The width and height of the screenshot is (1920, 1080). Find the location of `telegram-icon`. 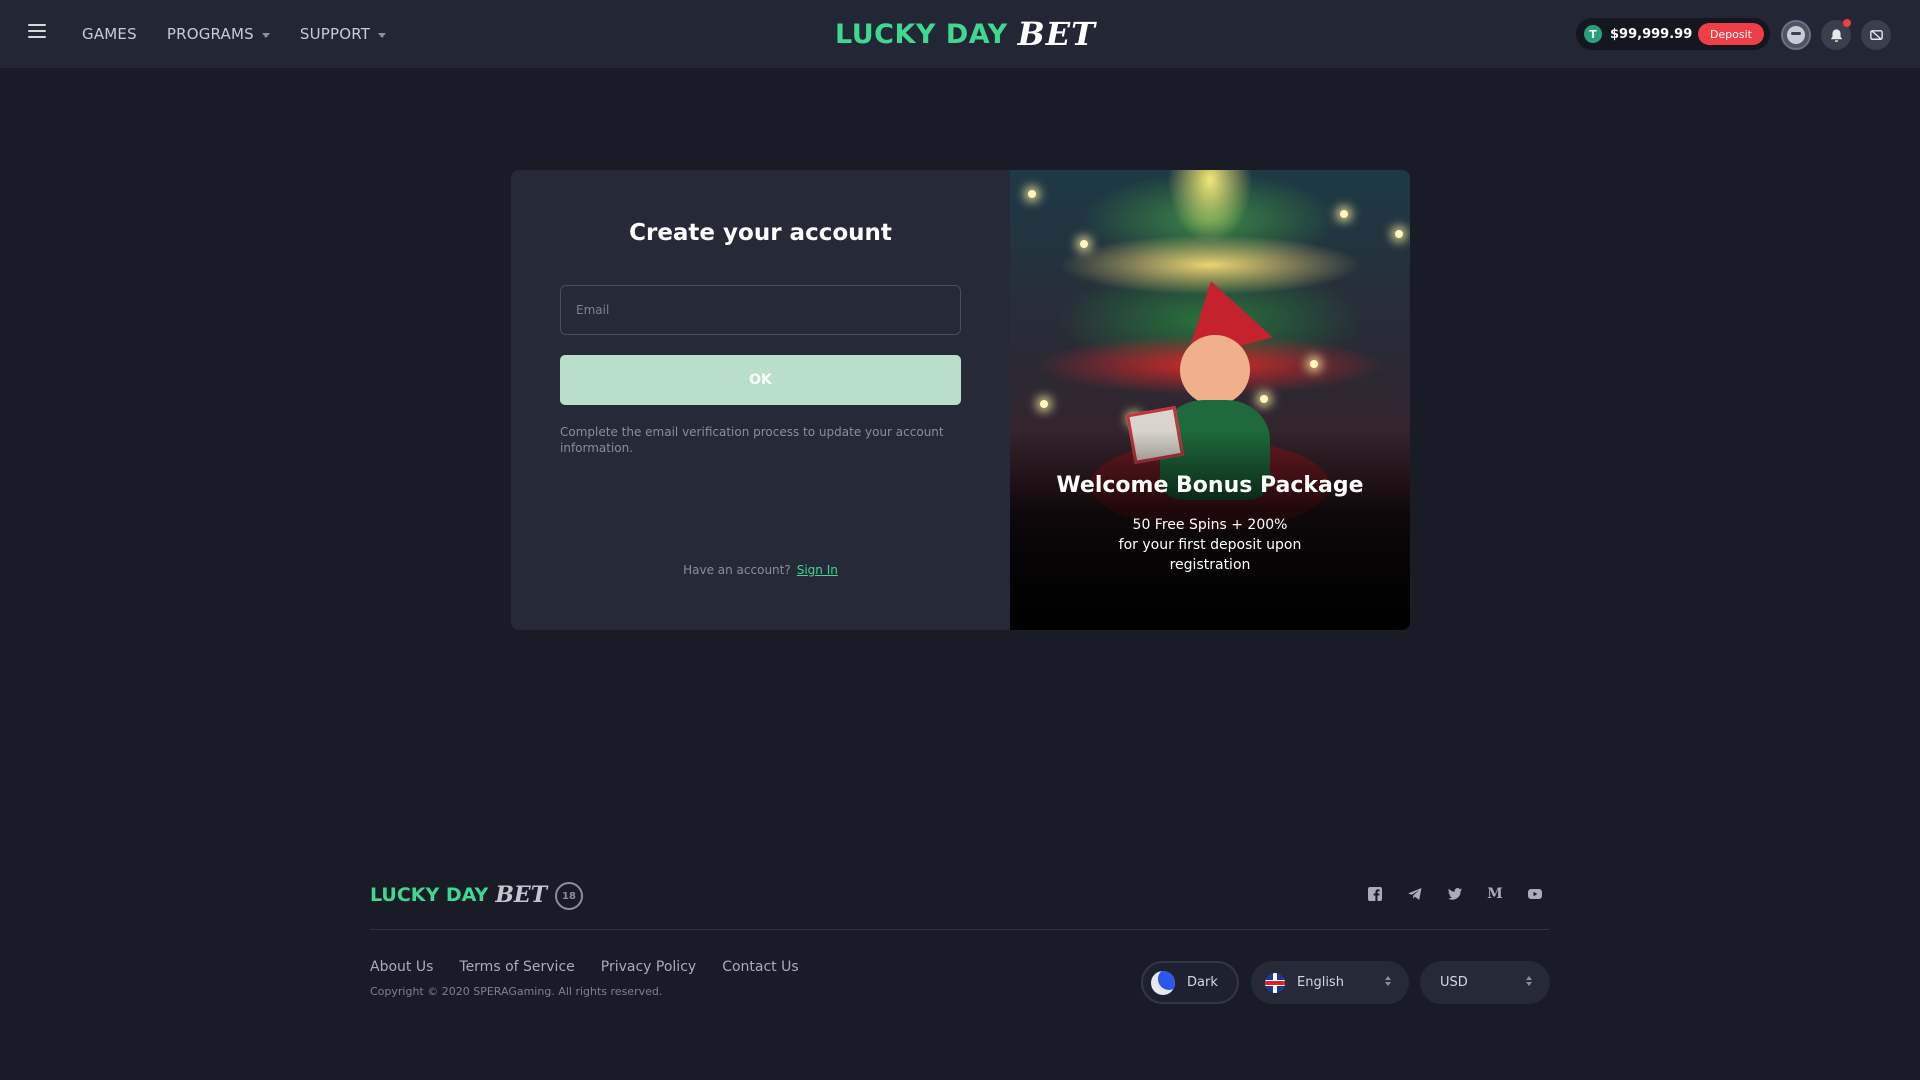

telegram-icon is located at coordinates (1415, 894).